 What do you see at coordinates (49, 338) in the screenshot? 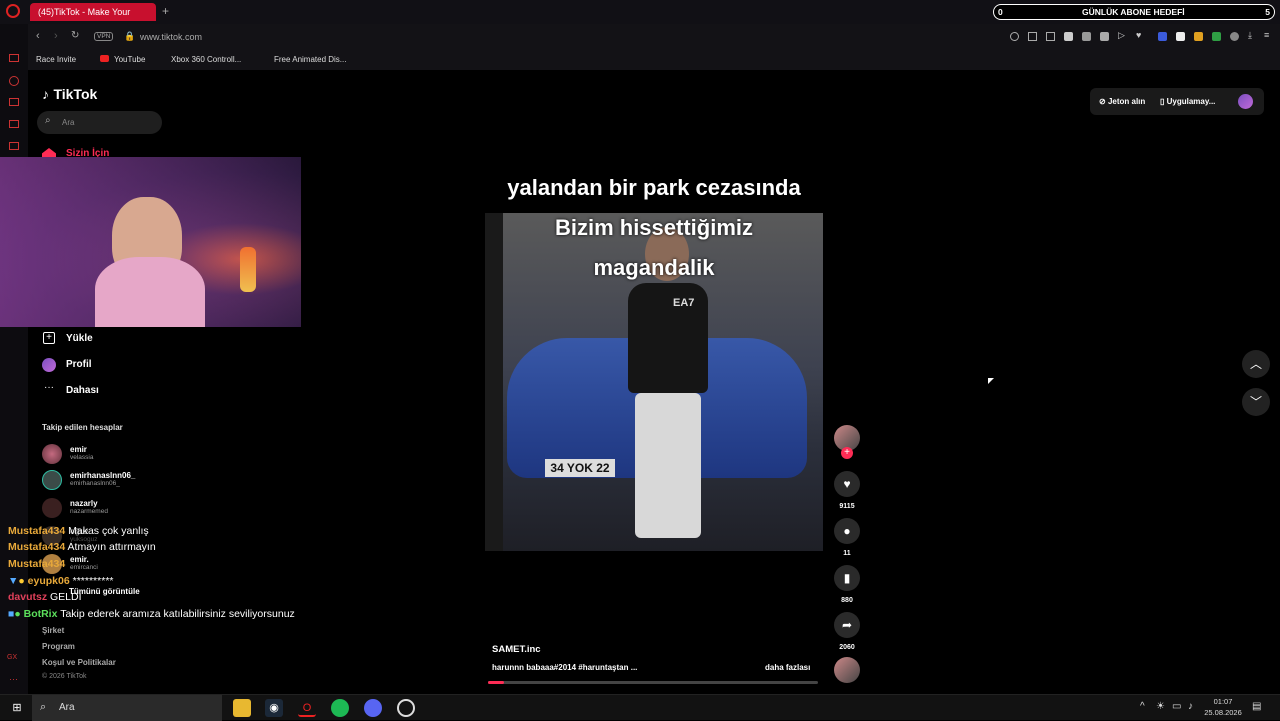
I see `upload-icon: +` at bounding box center [49, 338].